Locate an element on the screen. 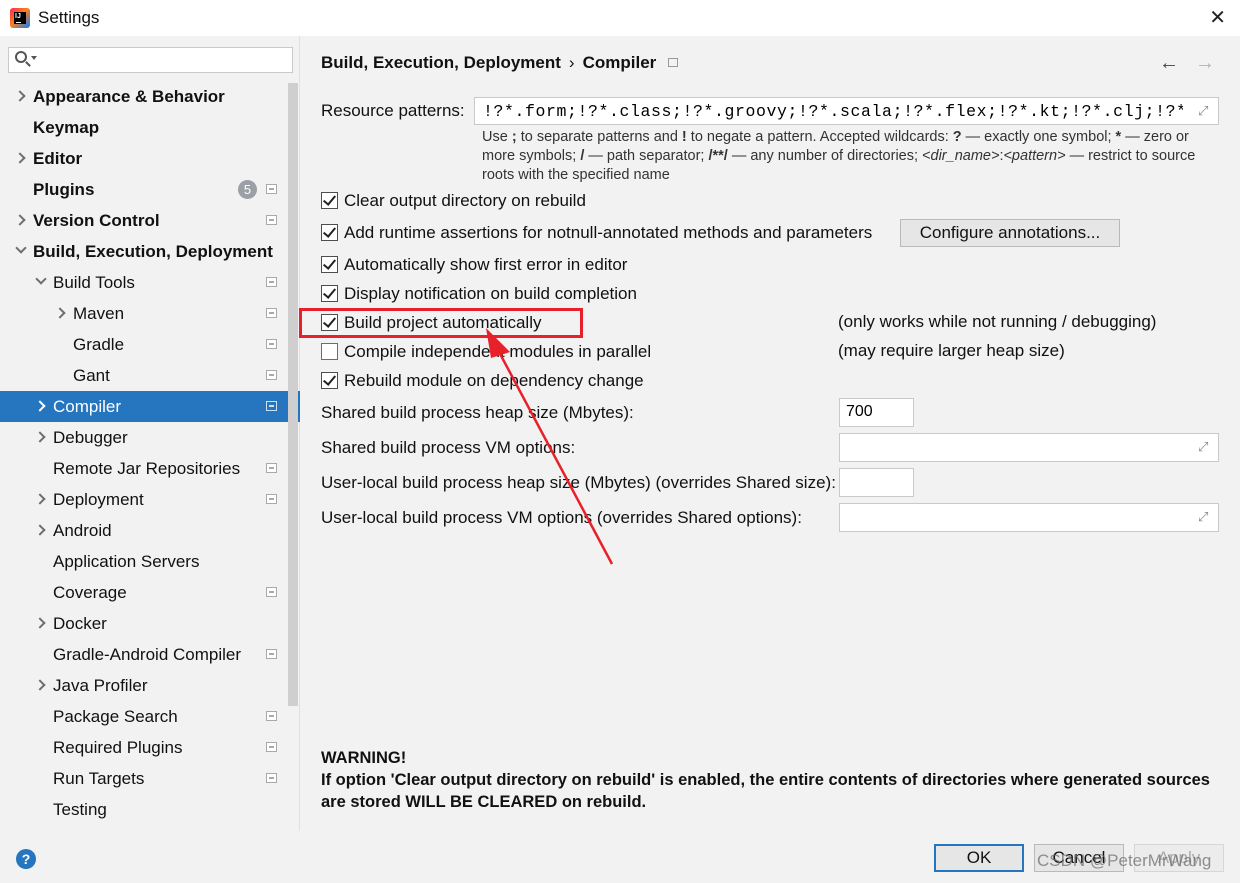 This screenshot has height=883, width=1240. vm-options-label: Shared build process VM options: is located at coordinates (448, 447).